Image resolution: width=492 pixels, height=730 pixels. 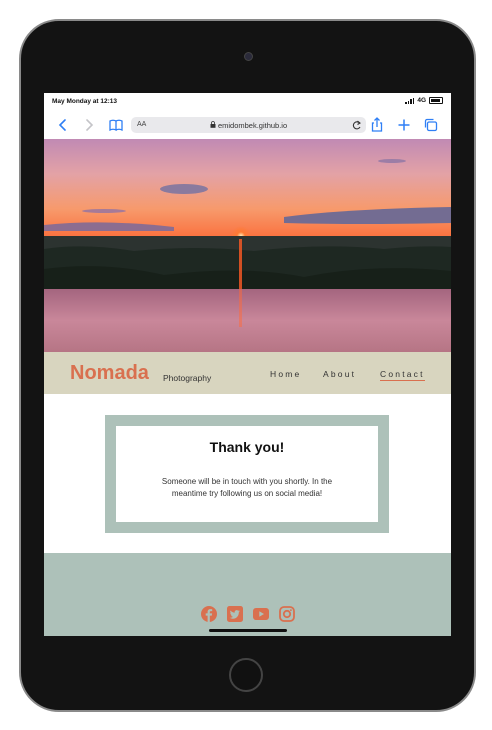 What do you see at coordinates (377, 125) in the screenshot?
I see `share-icon` at bounding box center [377, 125].